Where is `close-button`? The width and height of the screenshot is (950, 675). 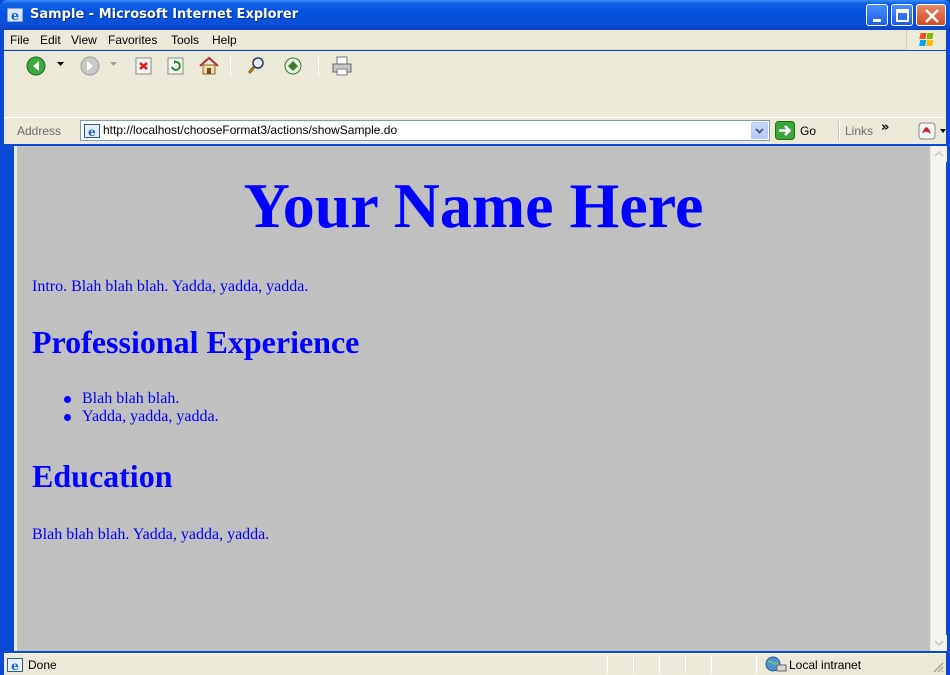
close-button is located at coordinates (931, 15).